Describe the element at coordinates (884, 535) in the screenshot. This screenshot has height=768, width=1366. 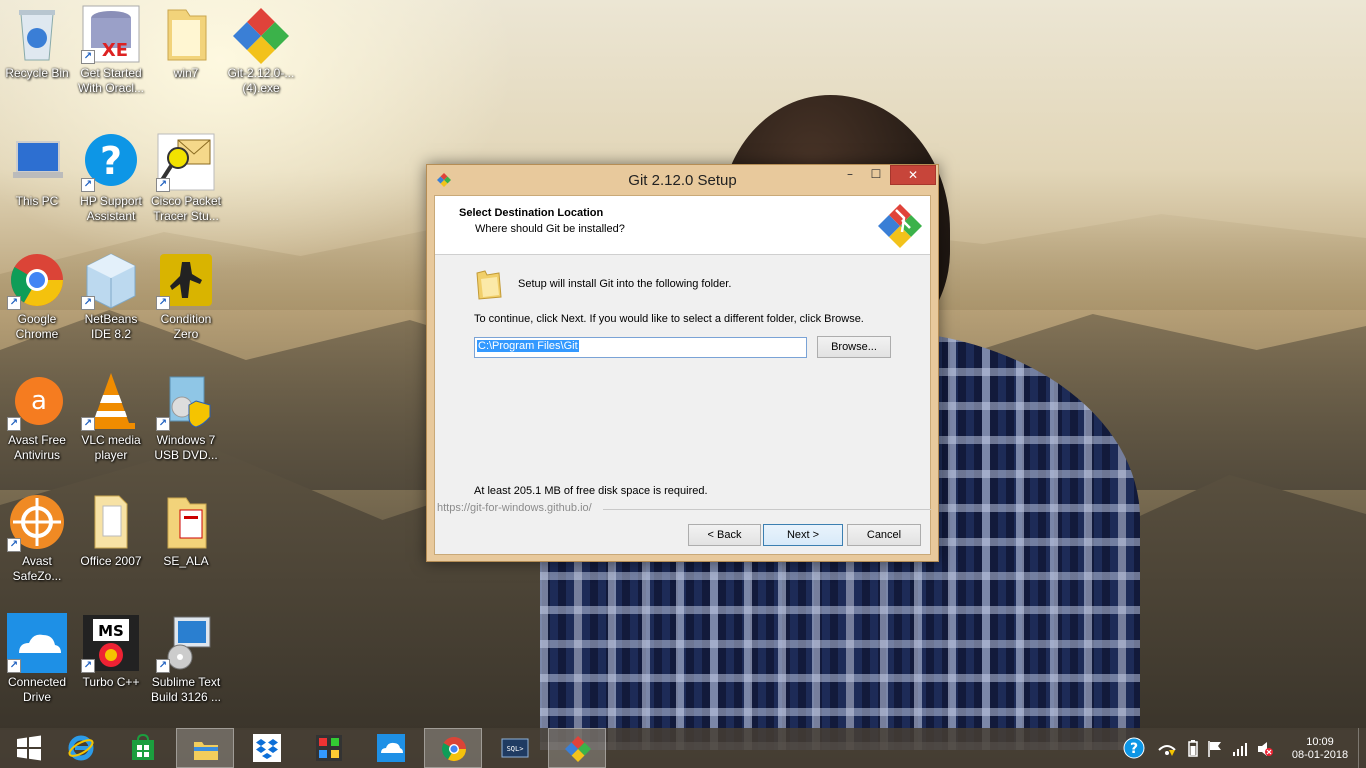
I see `cancel-button: Cancel` at that location.